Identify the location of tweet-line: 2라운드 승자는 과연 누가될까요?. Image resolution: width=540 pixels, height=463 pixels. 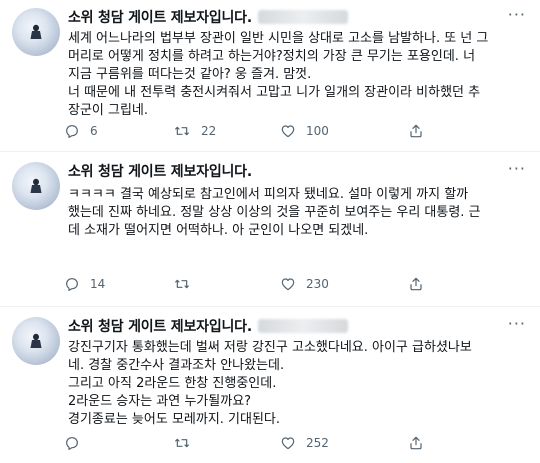
(160, 401).